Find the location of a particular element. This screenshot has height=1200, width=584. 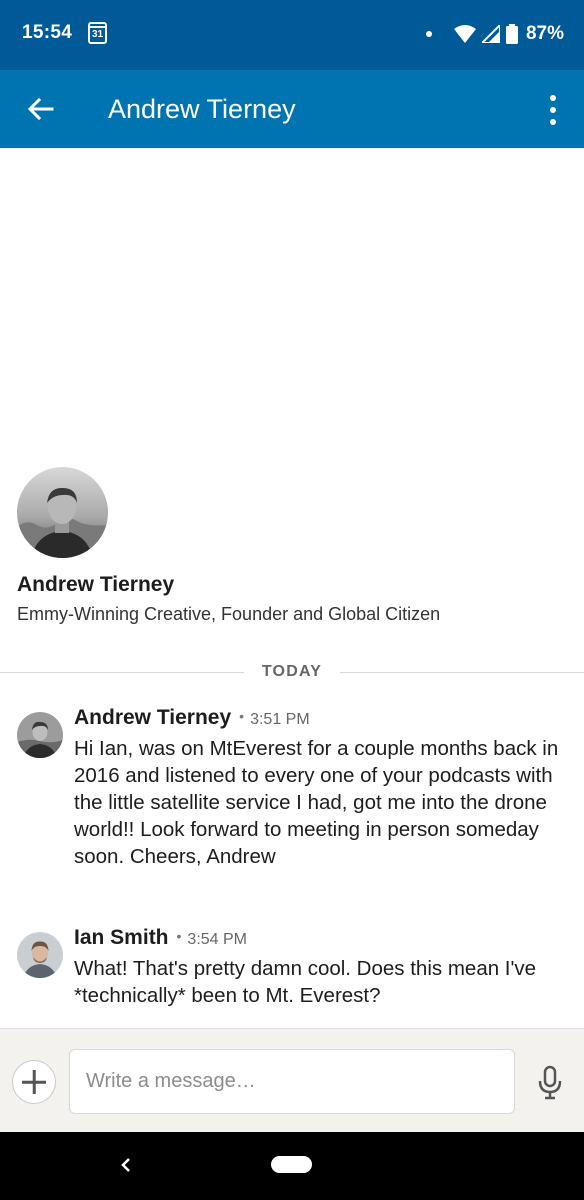

attach-button is located at coordinates (34, 1082).